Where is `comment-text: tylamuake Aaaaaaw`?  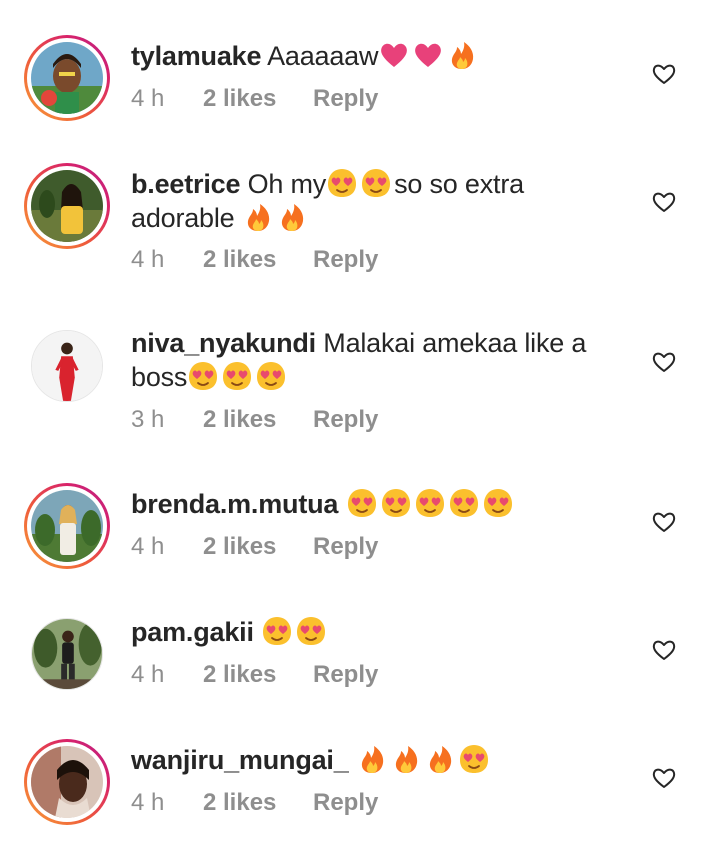 comment-text: tylamuake Aaaaaaw is located at coordinates (381, 56).